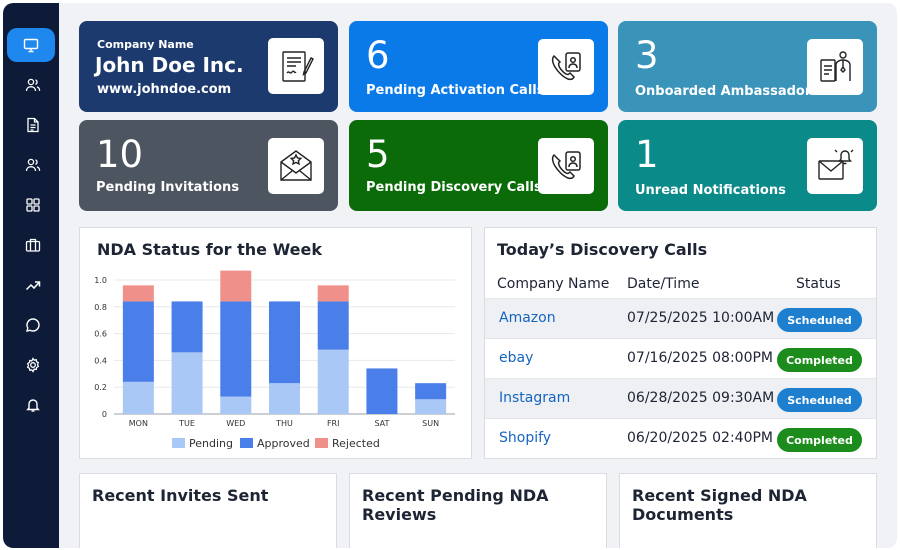 The height and width of the screenshot is (550, 900). I want to click on status-badge: Completed, so click(819, 440).